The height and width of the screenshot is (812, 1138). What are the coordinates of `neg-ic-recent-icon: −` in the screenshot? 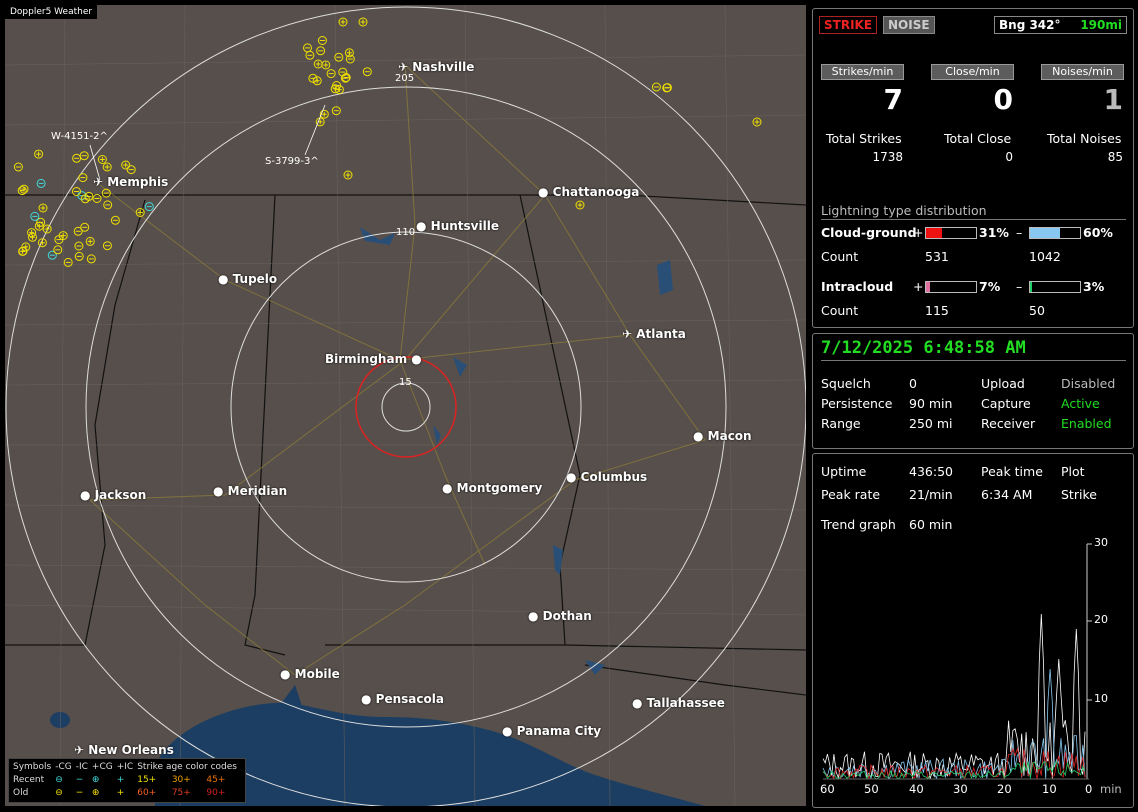 It's located at (79, 780).